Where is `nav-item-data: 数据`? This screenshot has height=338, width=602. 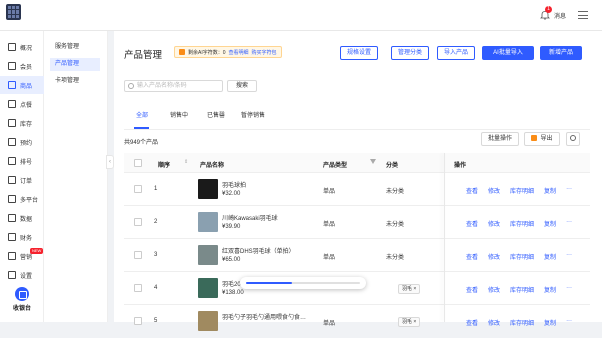
nav-item-data: 数据 is located at coordinates (22, 218).